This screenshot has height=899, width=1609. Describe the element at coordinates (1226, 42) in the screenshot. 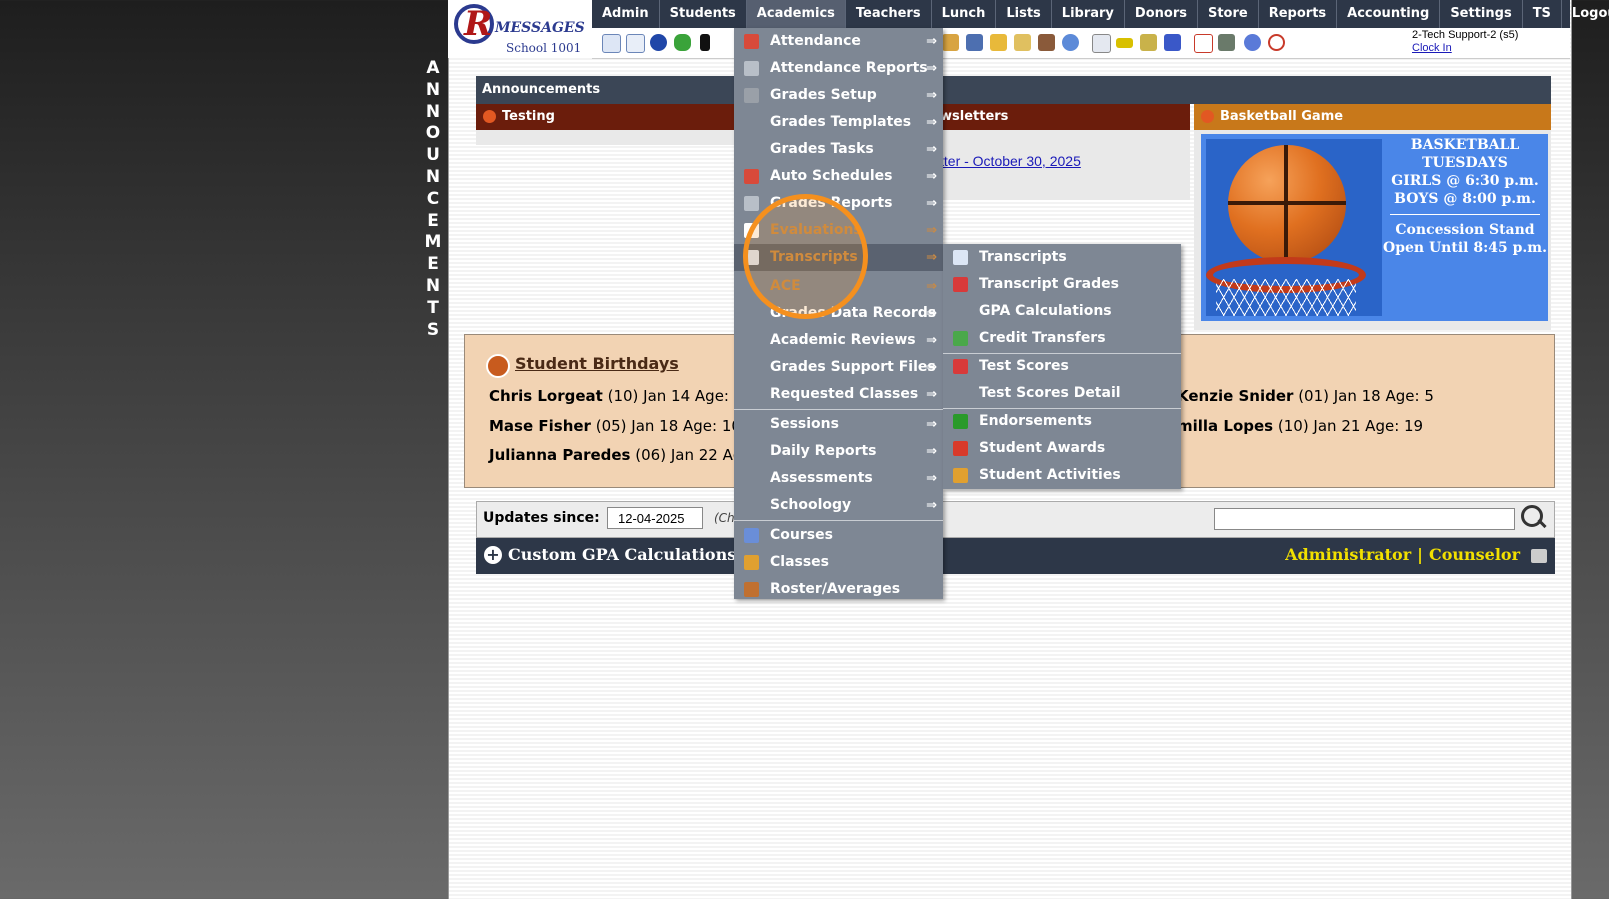

I see `money-icon` at that location.